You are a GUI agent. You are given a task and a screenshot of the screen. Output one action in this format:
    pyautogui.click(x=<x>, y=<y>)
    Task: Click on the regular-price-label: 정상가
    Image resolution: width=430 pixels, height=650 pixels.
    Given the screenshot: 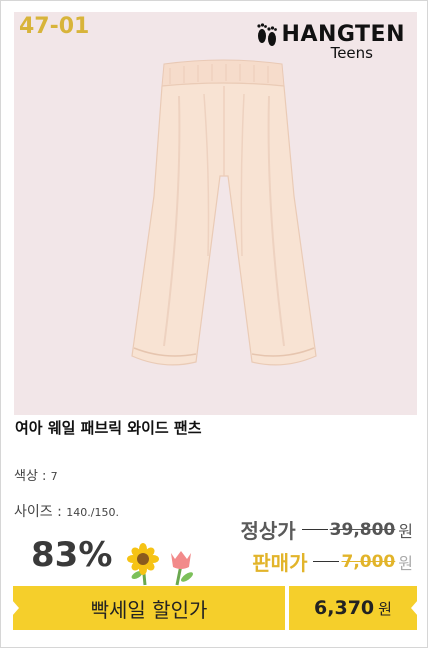 What is the action you would take?
    pyautogui.click(x=268, y=531)
    